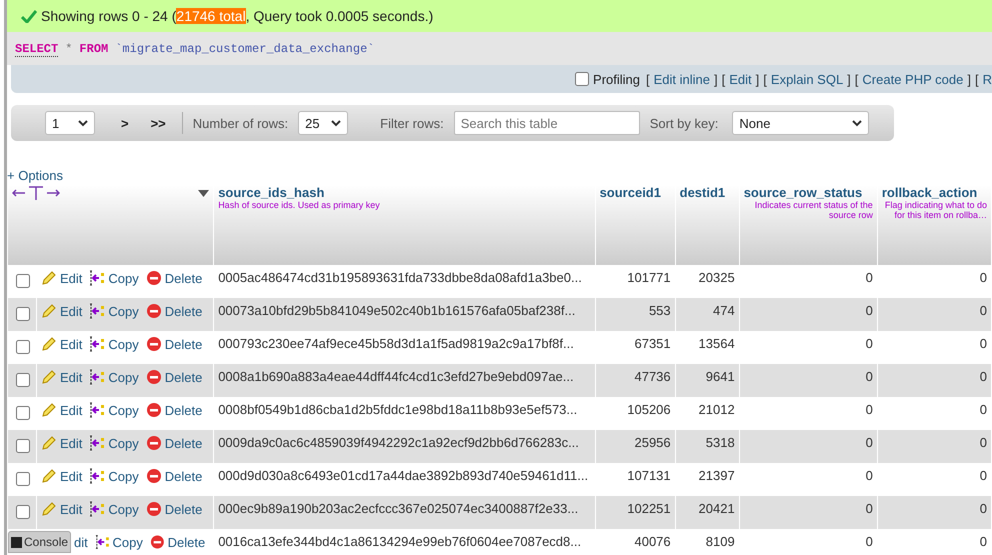 This screenshot has height=555, width=992. What do you see at coordinates (740, 79) in the screenshot?
I see `query-action-link: Edit` at bounding box center [740, 79].